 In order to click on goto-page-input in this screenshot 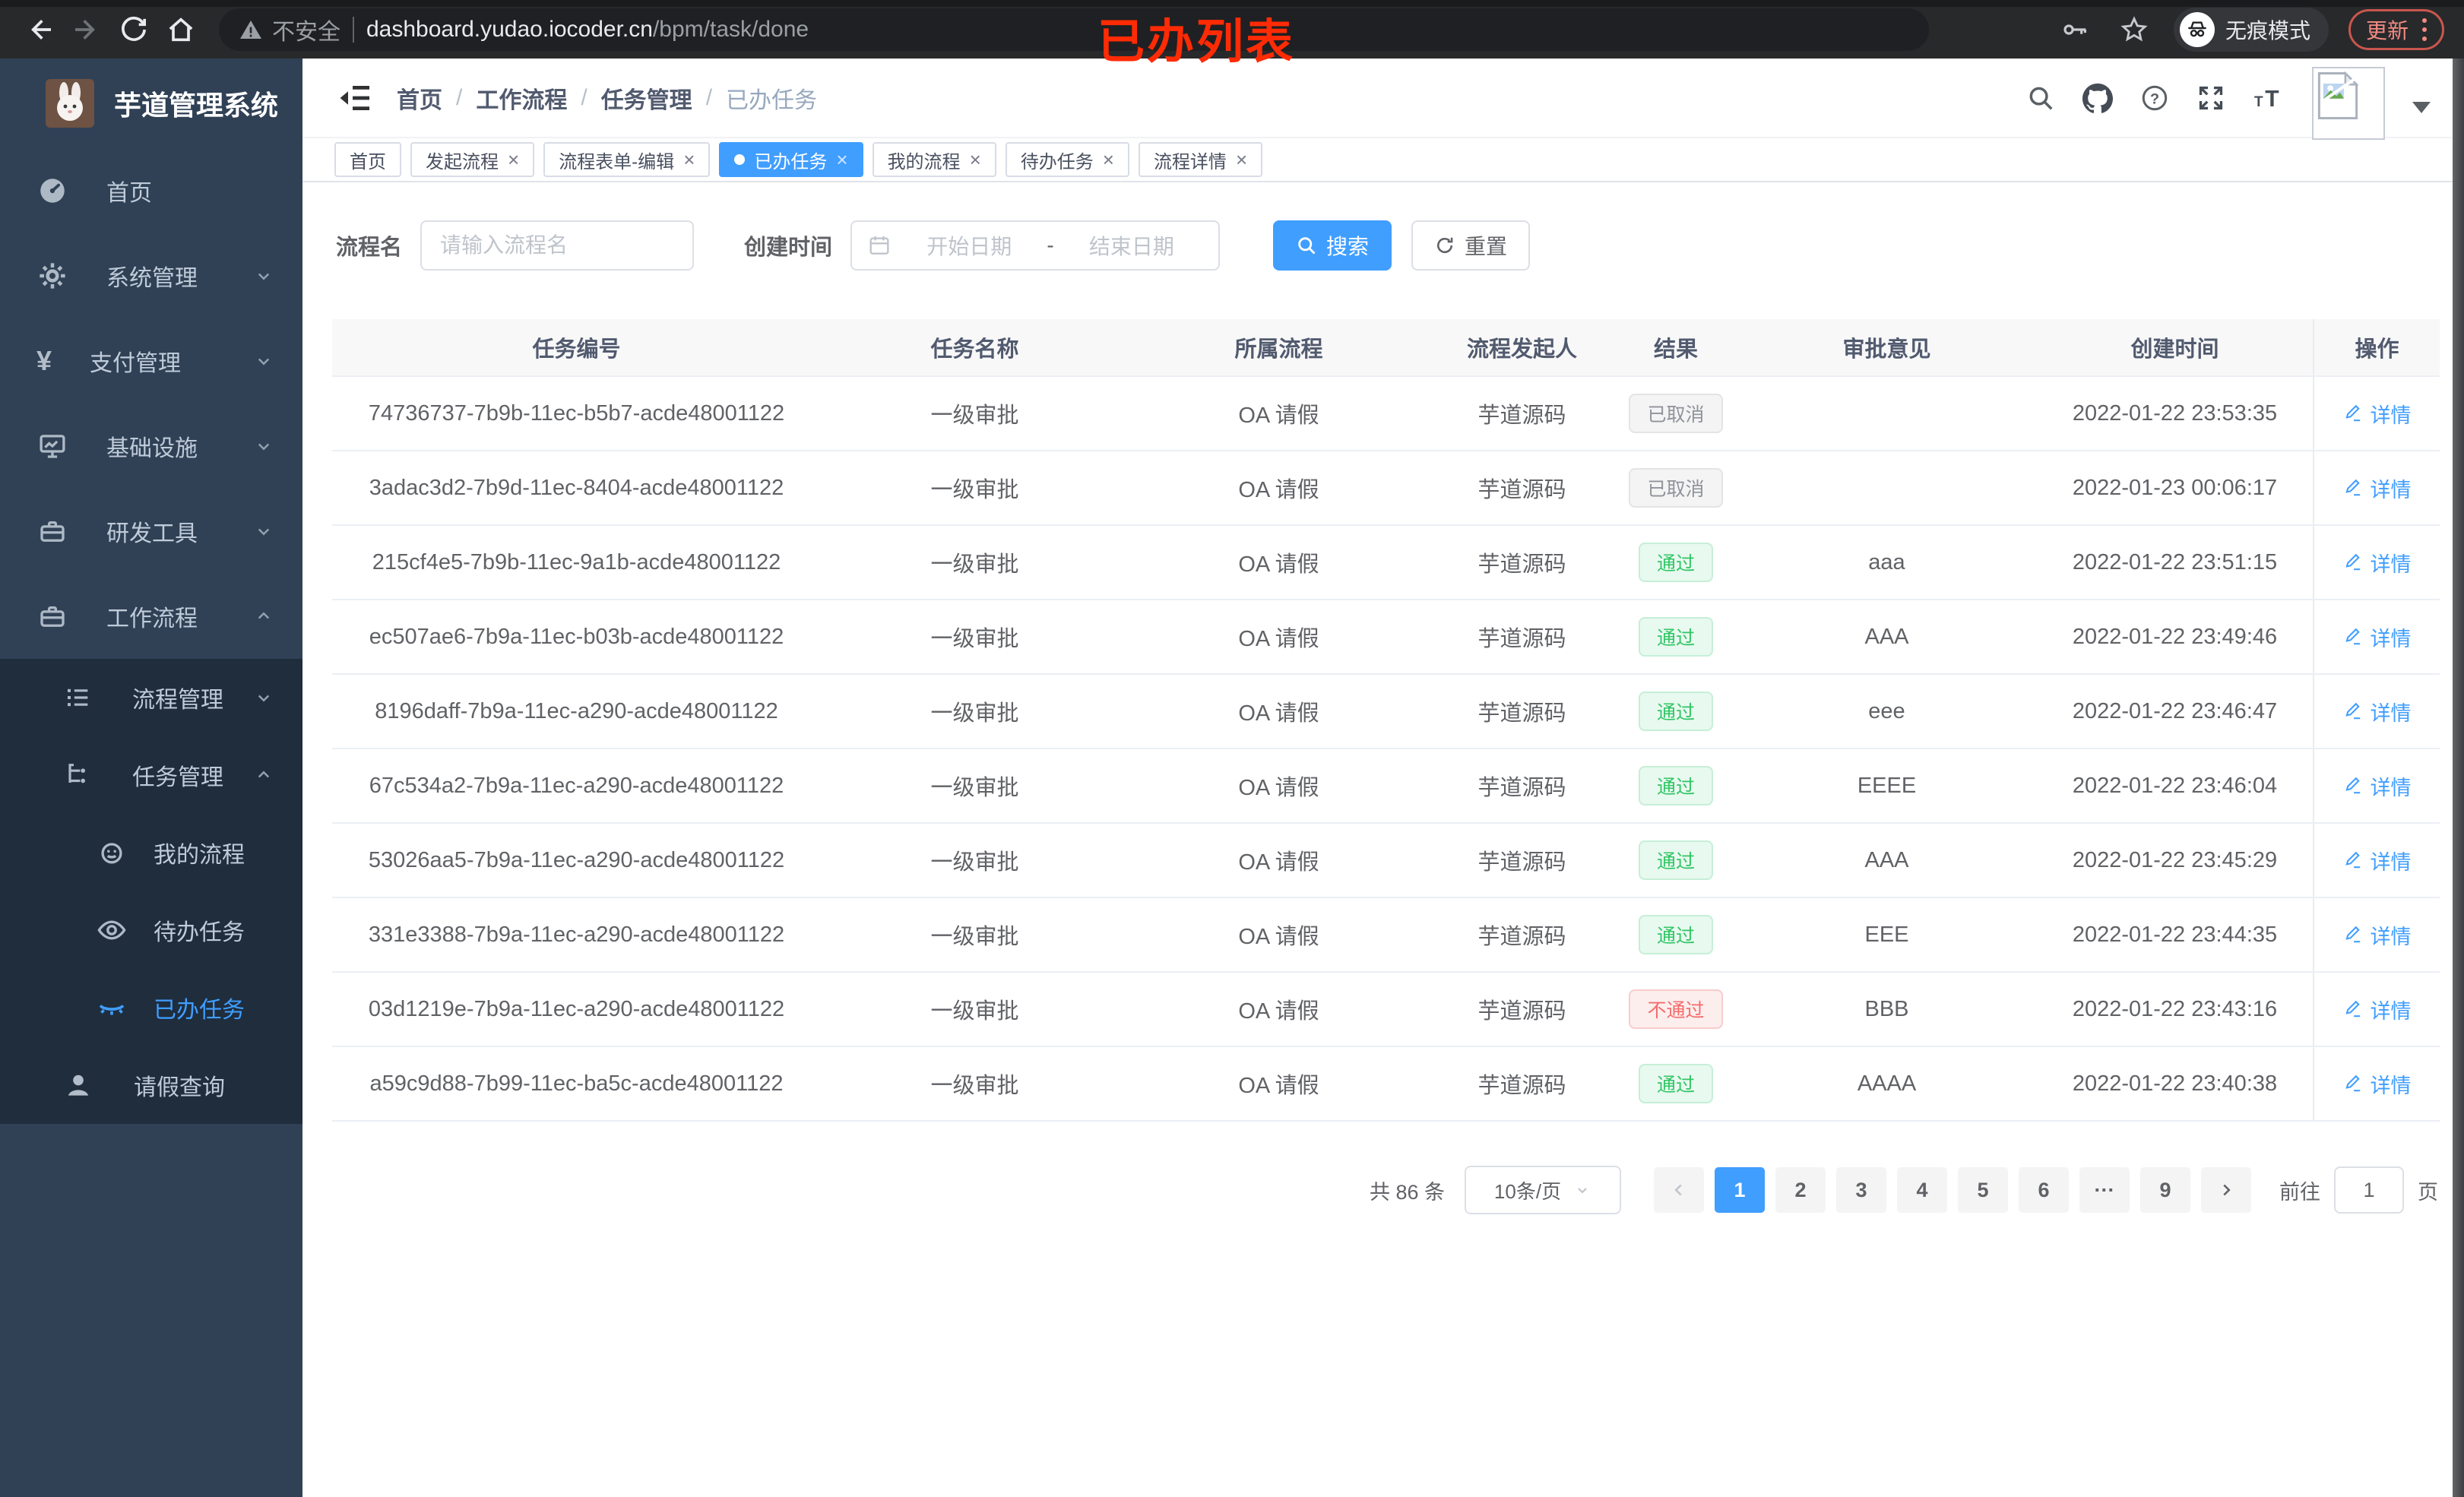, I will do `click(2369, 1190)`.